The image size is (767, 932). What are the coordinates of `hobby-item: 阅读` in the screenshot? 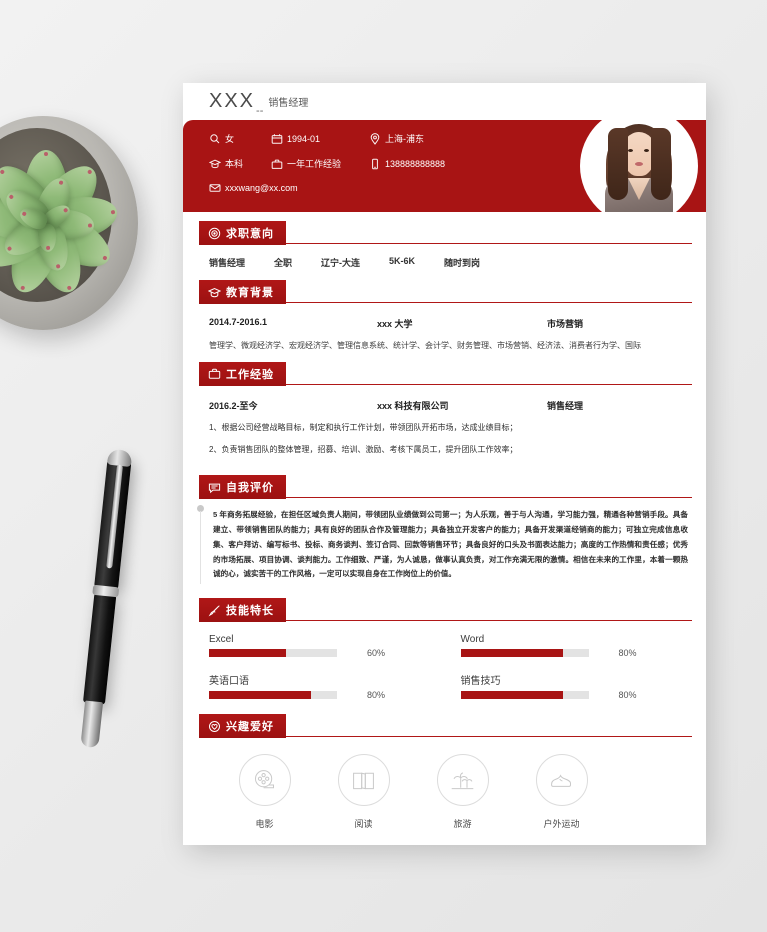 It's located at (363, 792).